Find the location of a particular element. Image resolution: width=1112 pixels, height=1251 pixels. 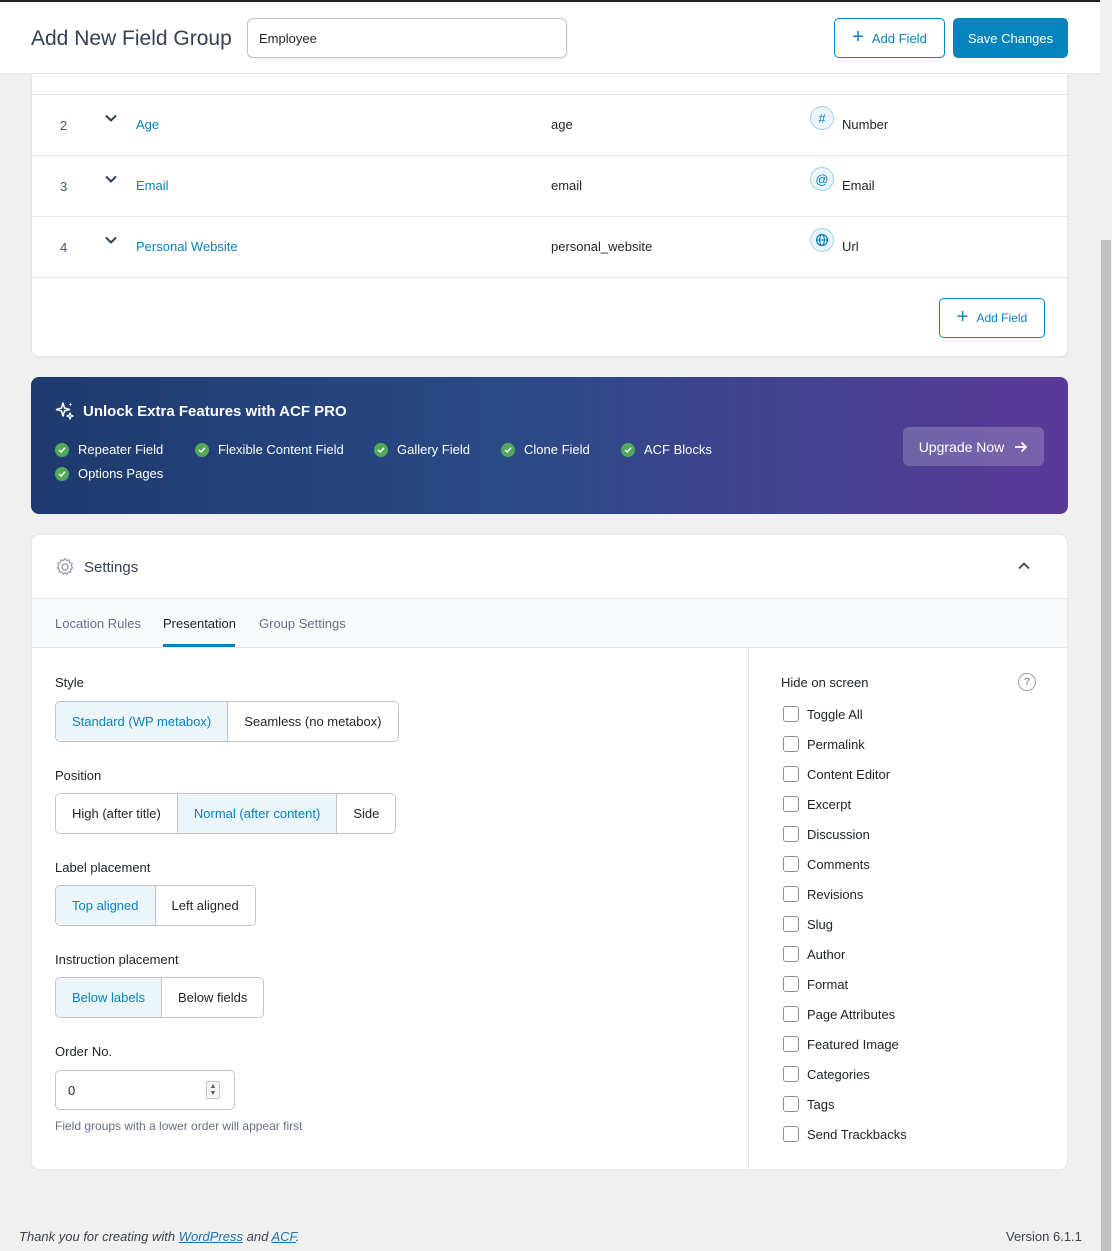

upgrade-label: Upgrade Now is located at coordinates (961, 446).